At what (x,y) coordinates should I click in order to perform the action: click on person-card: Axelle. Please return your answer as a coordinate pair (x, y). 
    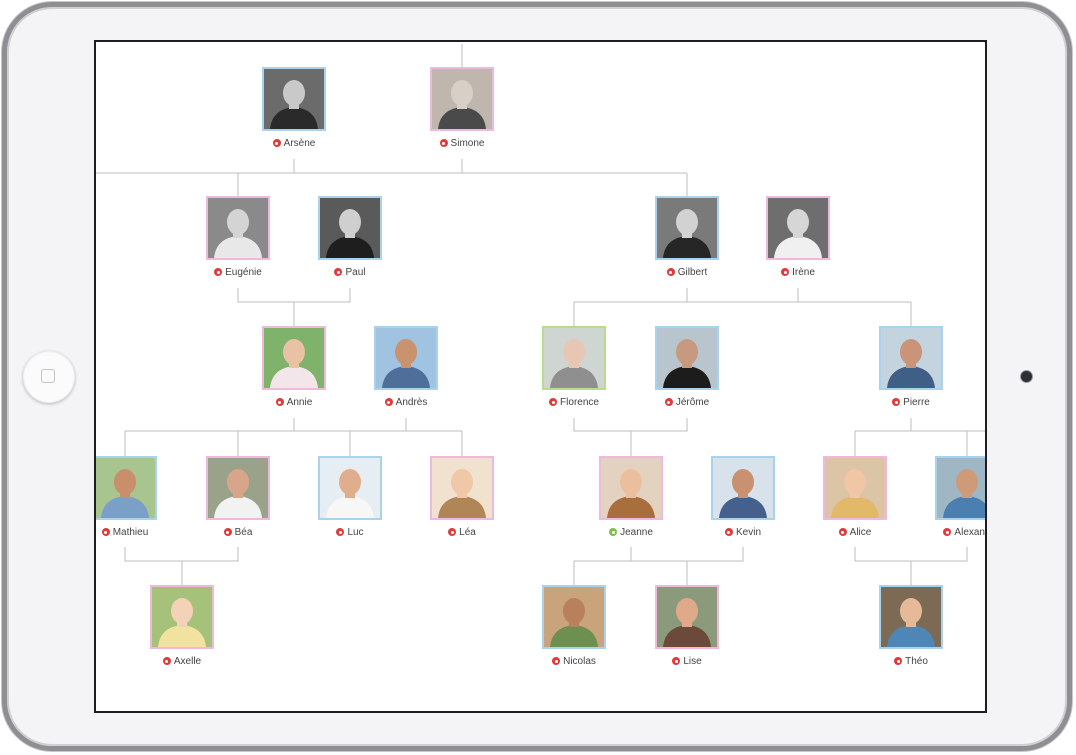
    Looking at the image, I should click on (182, 631).